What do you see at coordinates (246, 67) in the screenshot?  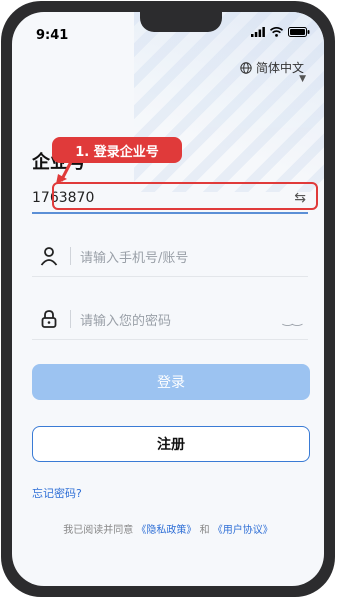 I see `globe-icon` at bounding box center [246, 67].